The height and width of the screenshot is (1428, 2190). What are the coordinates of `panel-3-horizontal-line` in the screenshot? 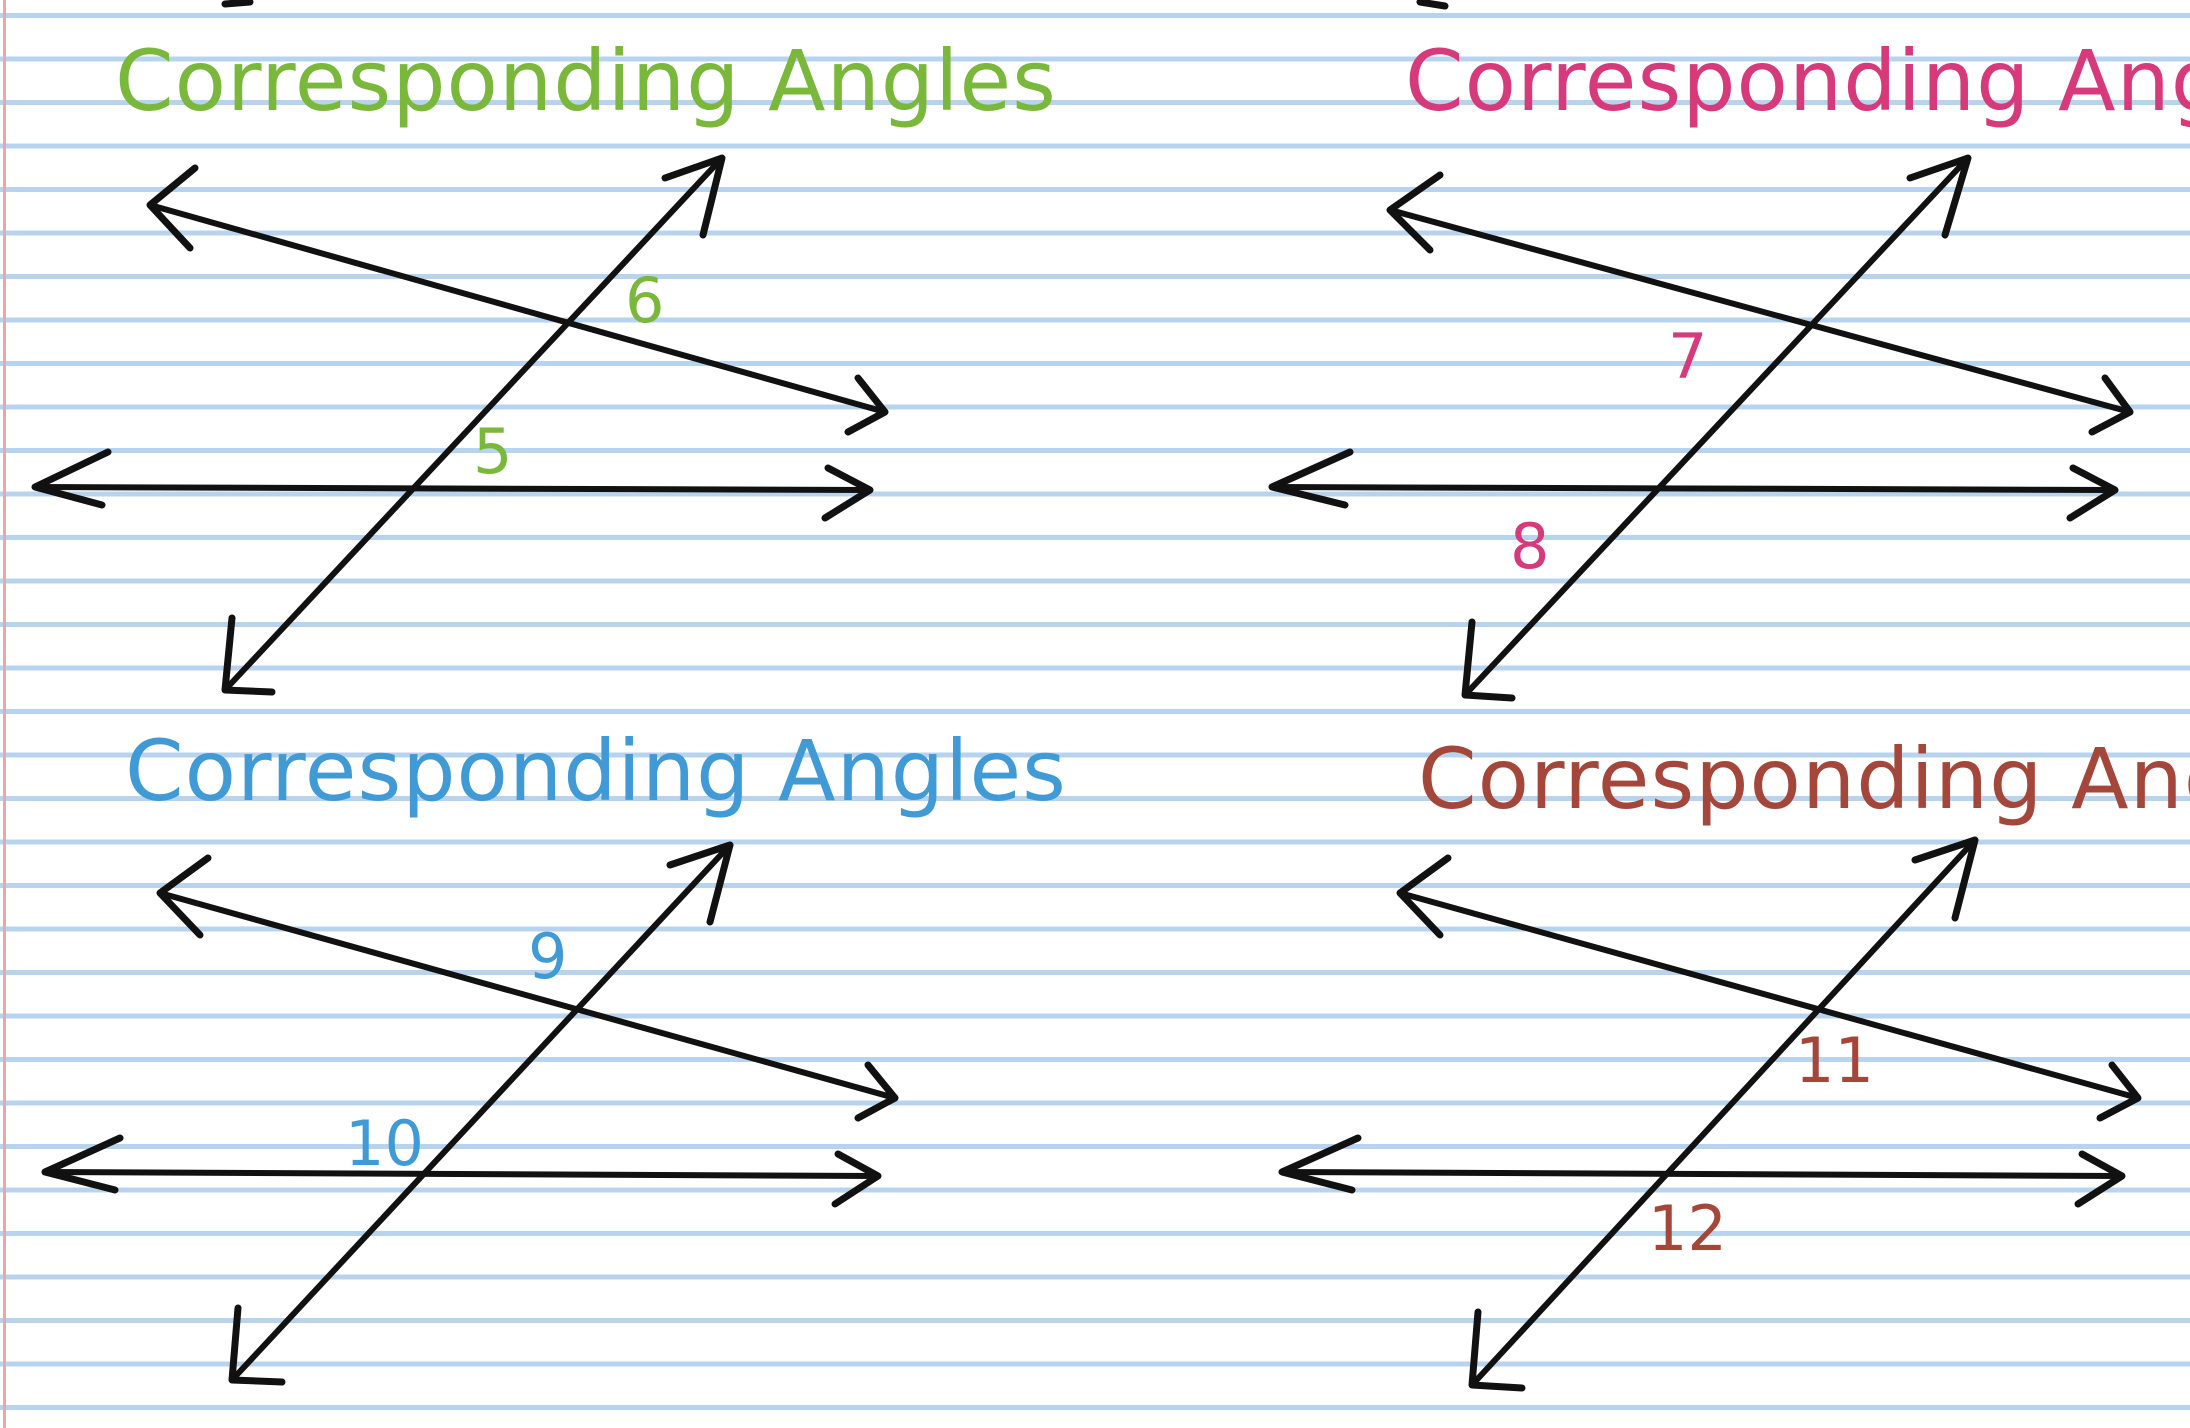 It's located at (461, 1174).